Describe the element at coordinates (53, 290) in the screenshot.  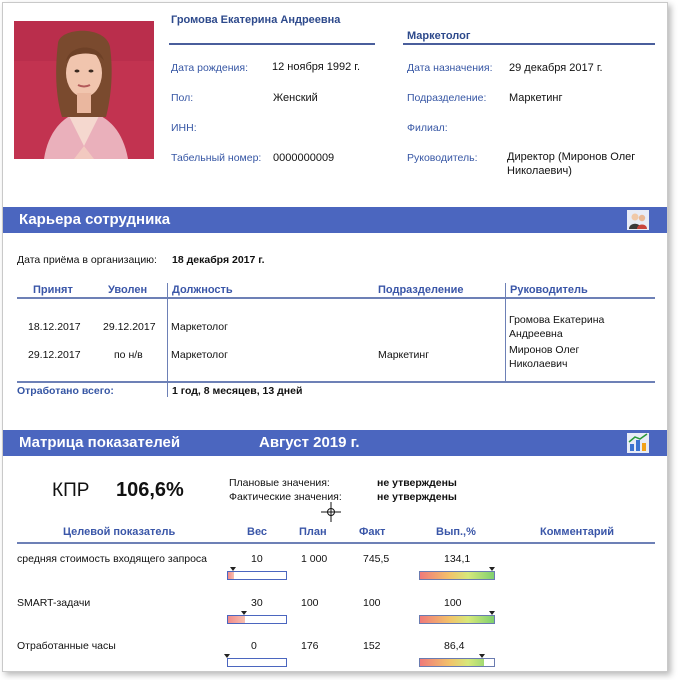
I see `career-header-hired: Принят` at that location.